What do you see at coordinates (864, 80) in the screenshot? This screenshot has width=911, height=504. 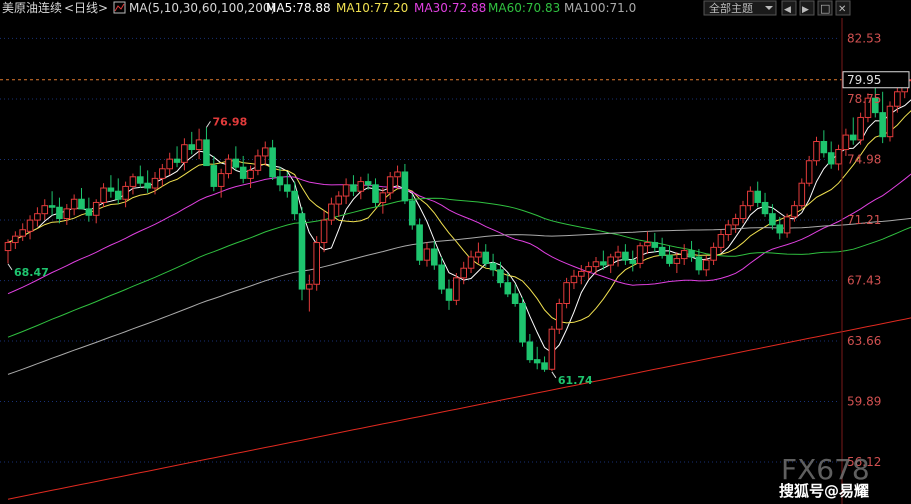 I see `current-price-value: 79.95` at bounding box center [864, 80].